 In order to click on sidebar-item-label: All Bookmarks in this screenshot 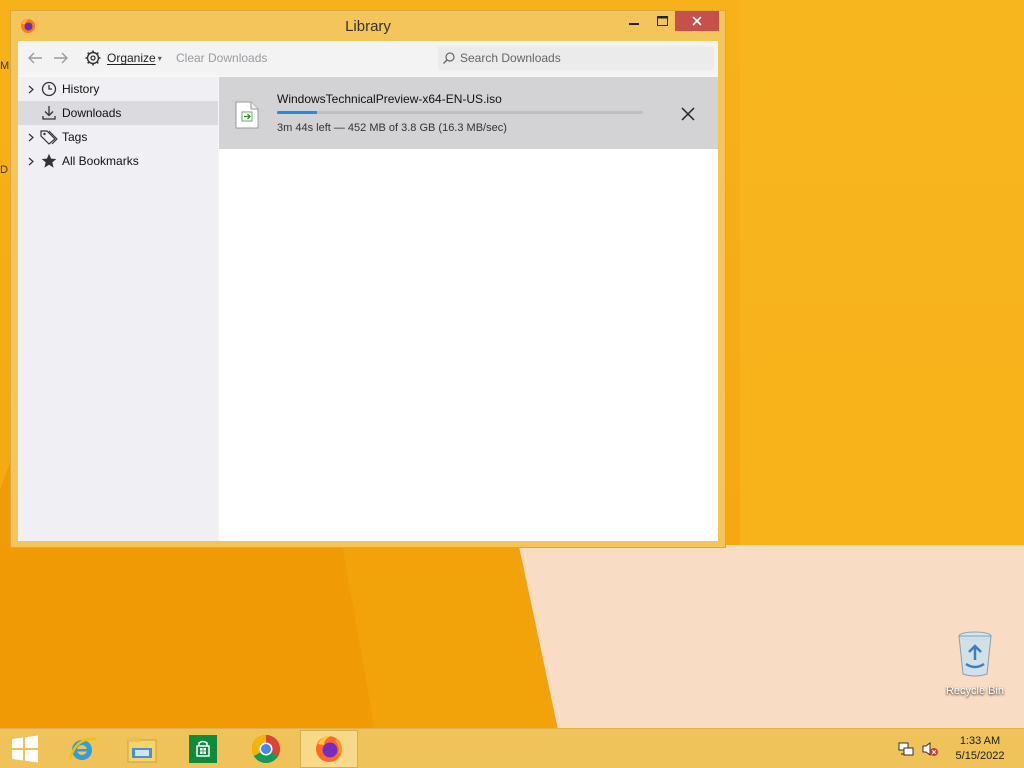, I will do `click(100, 161)`.